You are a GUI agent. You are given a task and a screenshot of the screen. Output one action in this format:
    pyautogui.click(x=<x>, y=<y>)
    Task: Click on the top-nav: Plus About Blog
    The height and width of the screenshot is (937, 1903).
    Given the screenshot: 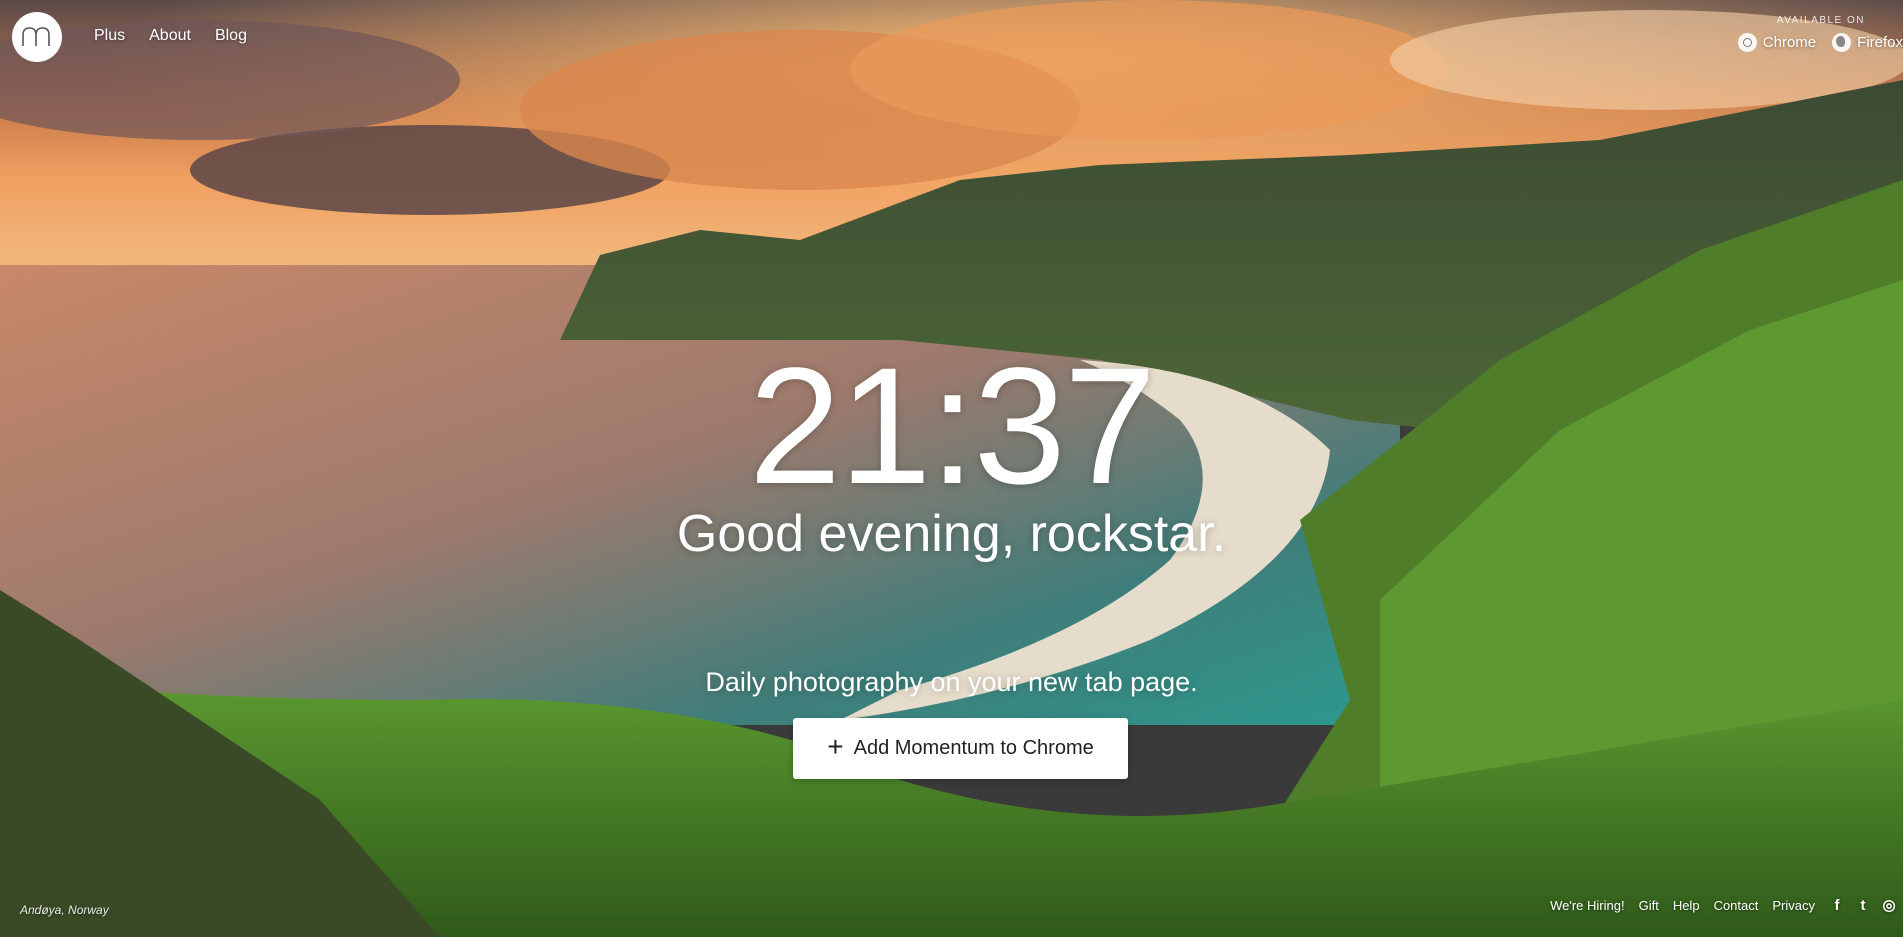 What is the action you would take?
    pyautogui.click(x=170, y=36)
    